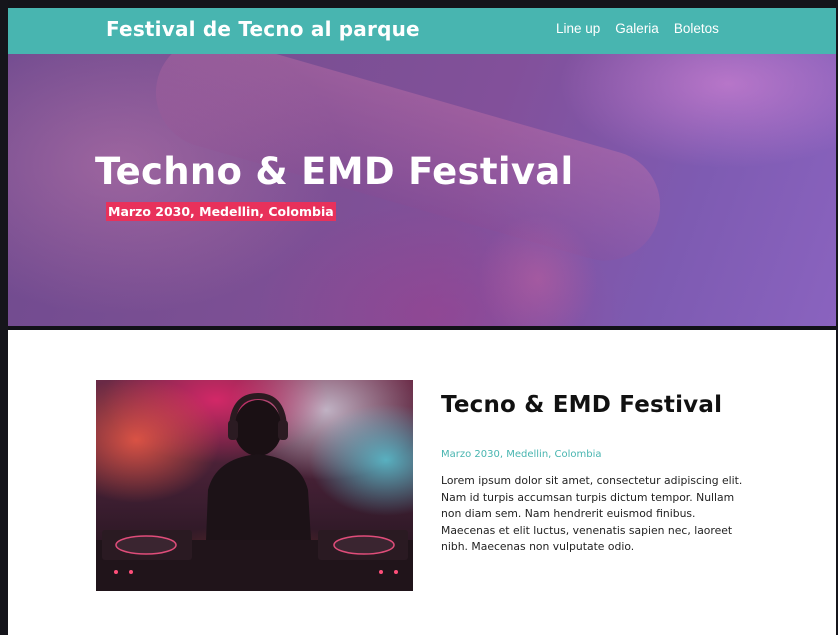  Describe the element at coordinates (221, 211) in the screenshot. I see `hero-date-location: Marzo 2030, Medellin, Colombia` at that location.